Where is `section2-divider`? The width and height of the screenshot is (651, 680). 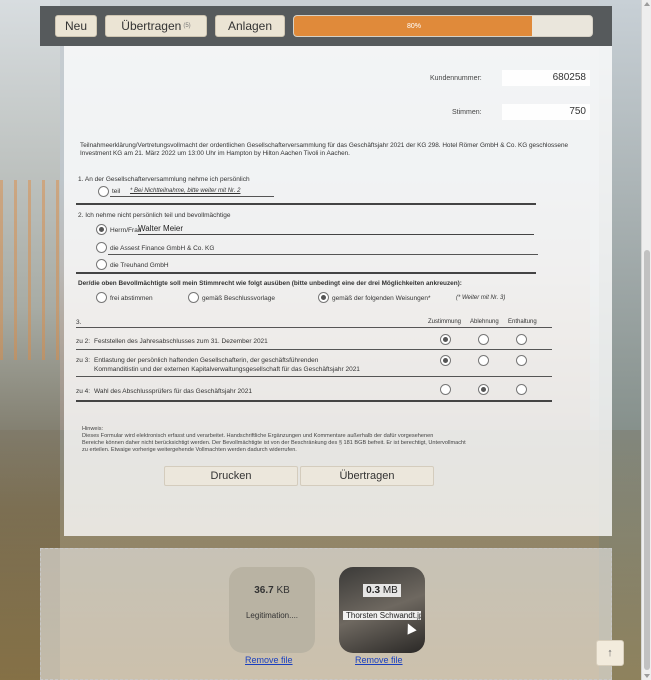 section2-divider is located at coordinates (306, 273).